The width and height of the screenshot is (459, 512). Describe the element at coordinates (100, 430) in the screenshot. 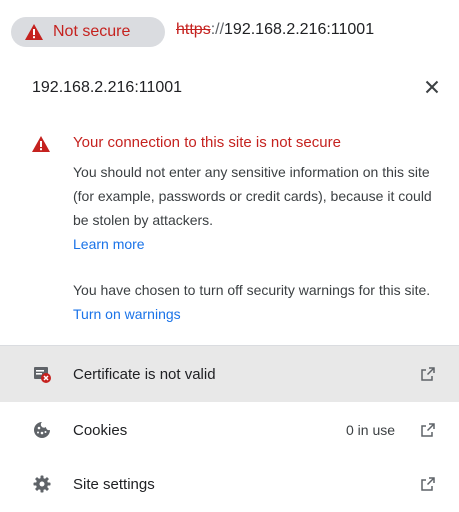

I see `cookies-label: Cookies` at that location.